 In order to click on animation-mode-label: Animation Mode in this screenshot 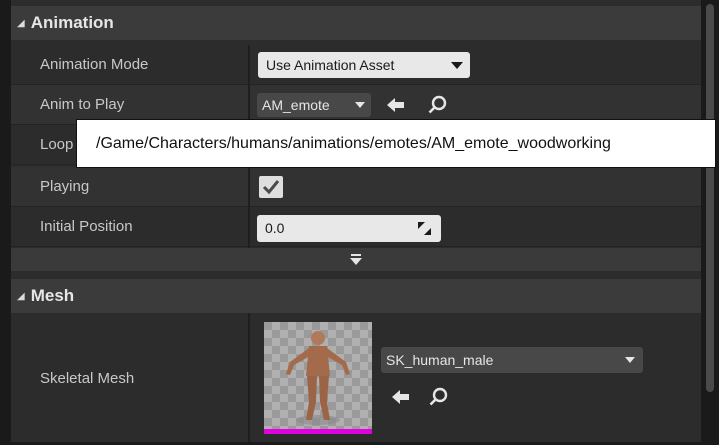, I will do `click(94, 64)`.